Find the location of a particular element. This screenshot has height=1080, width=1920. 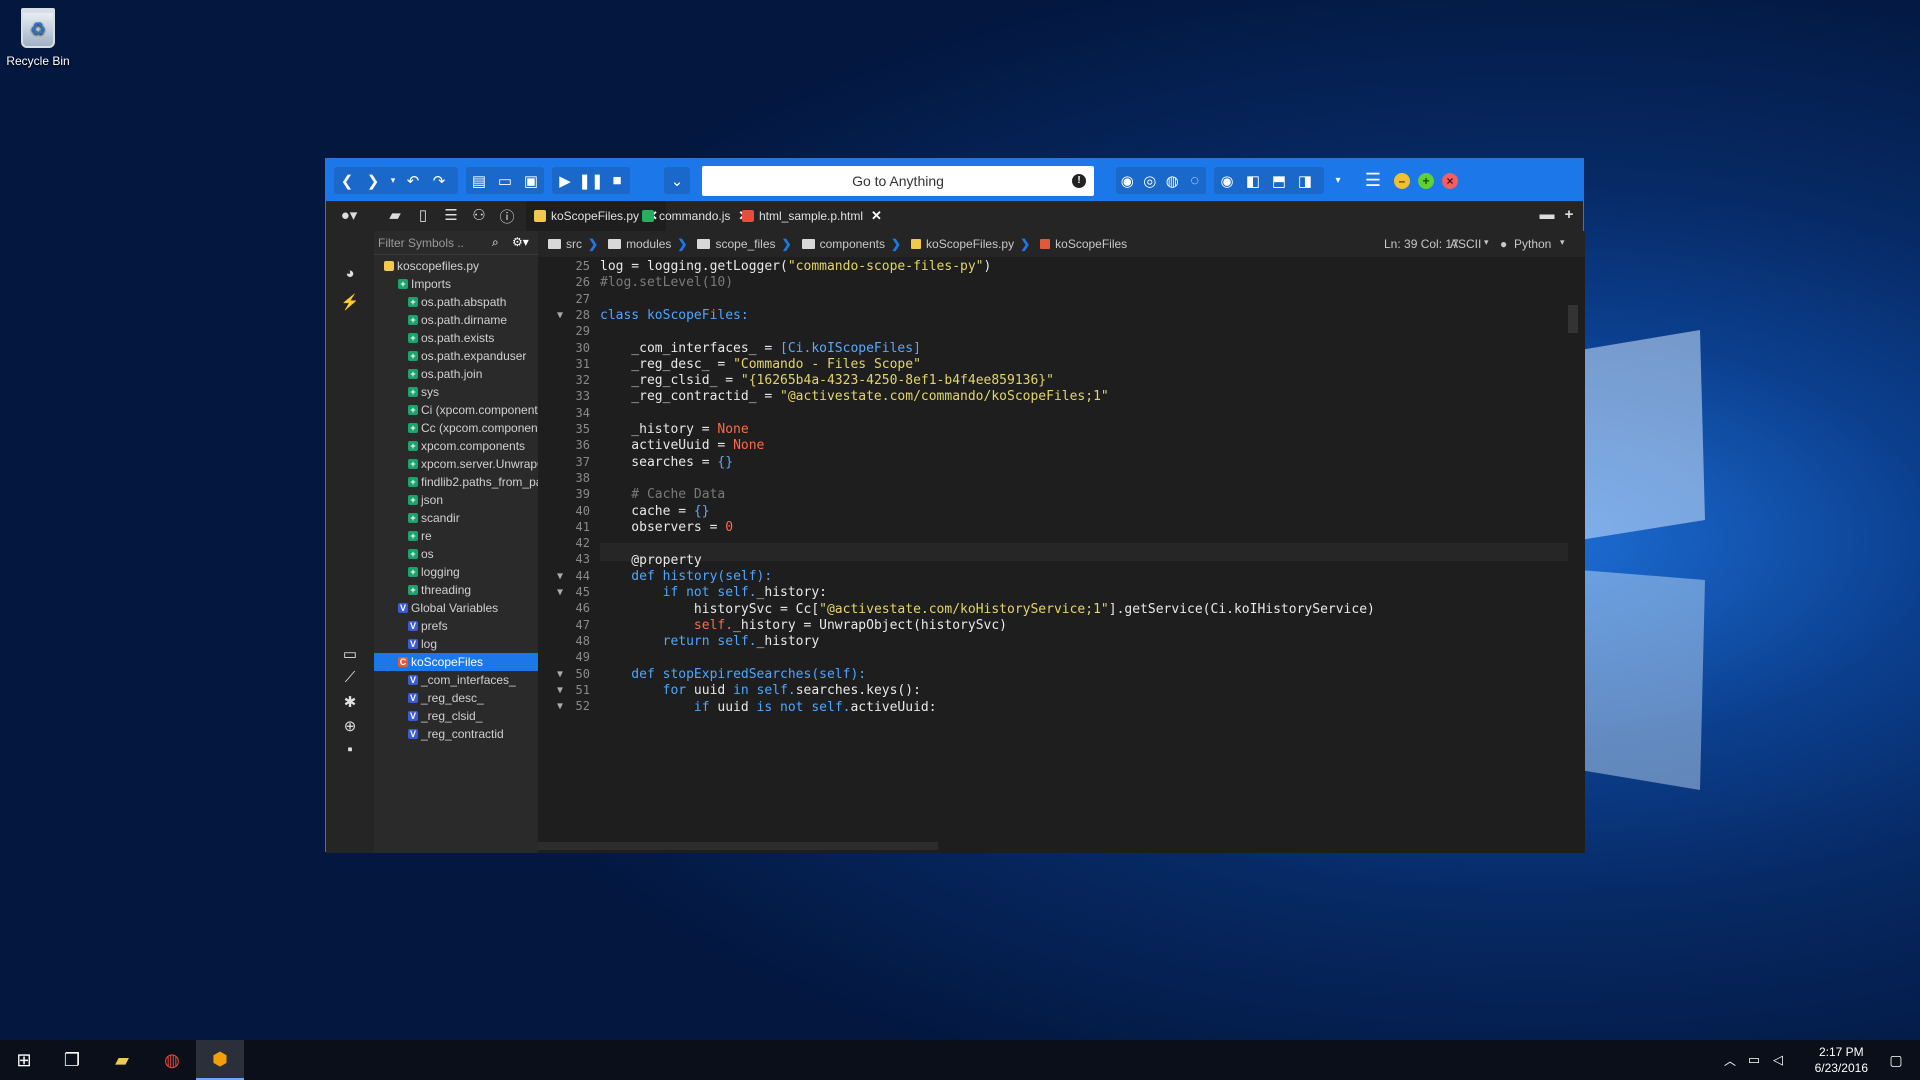

symbol-member-item: V _reg_desc_ is located at coordinates (446, 698).